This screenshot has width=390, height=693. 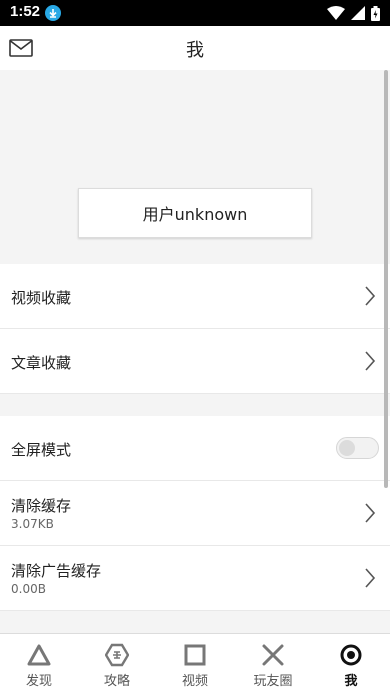 I want to click on tab-friends: 玩友圈, so click(x=273, y=663).